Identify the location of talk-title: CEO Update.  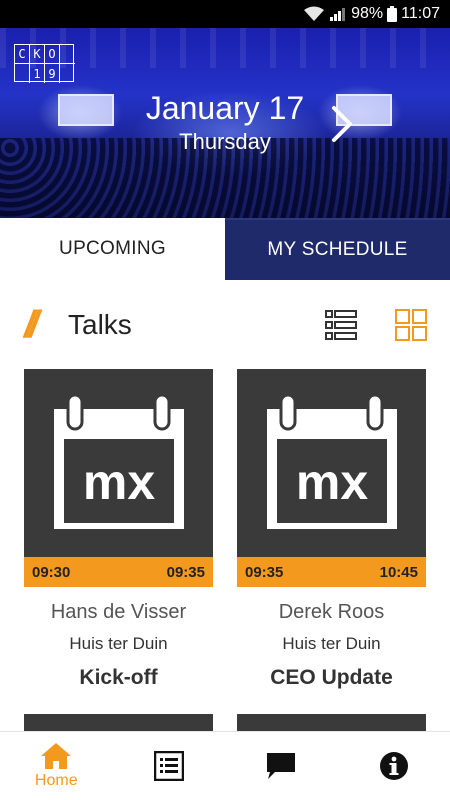
(331, 677).